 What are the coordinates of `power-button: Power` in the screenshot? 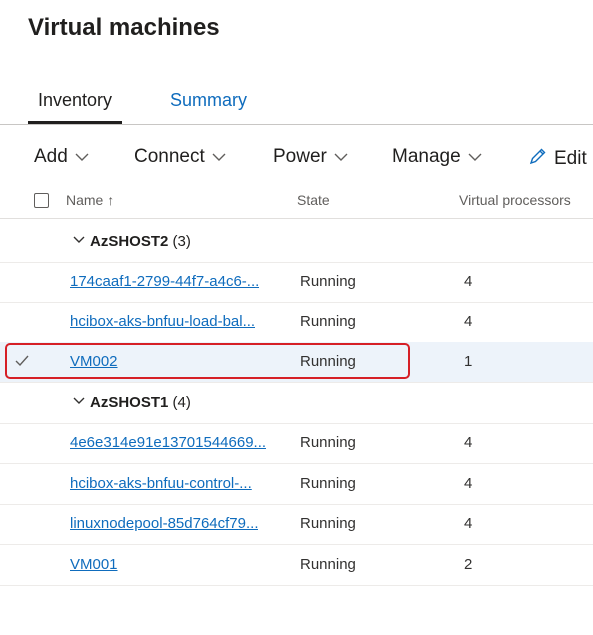 It's located at (311, 157).